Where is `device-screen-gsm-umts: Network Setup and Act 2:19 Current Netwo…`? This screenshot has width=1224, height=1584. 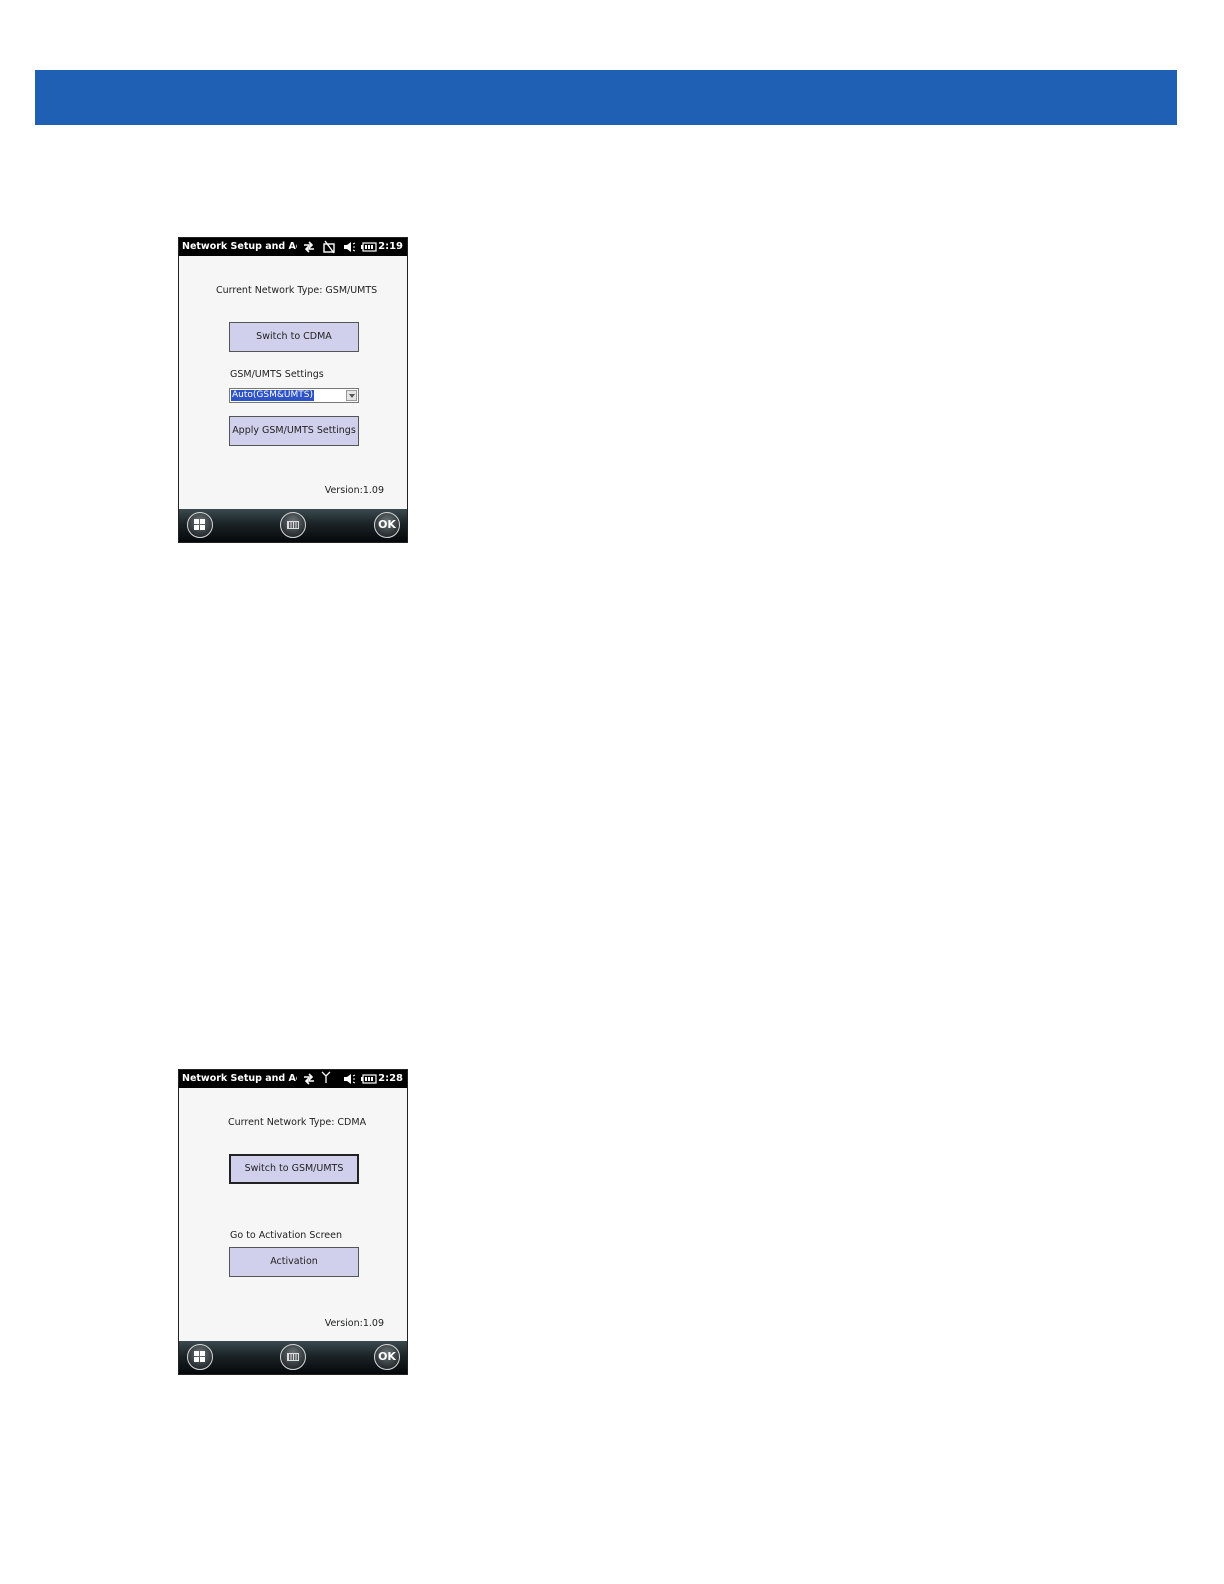 device-screen-gsm-umts: Network Setup and Act 2:19 Current Netwo… is located at coordinates (293, 390).